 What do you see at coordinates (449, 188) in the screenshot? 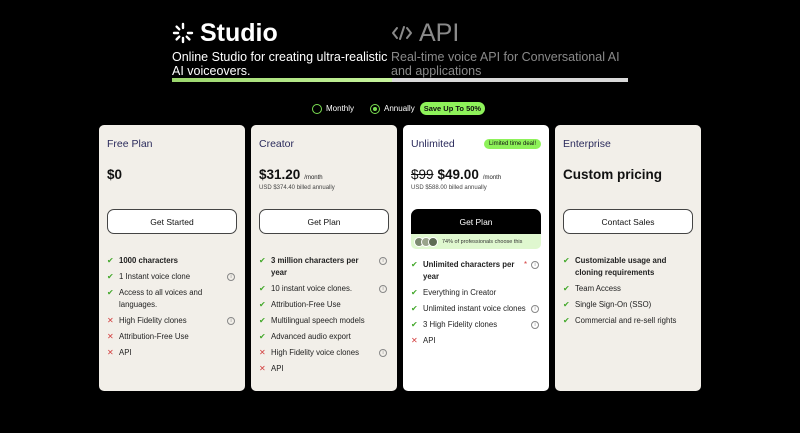
I see `billed-note: USD $588.00 billed annually` at bounding box center [449, 188].